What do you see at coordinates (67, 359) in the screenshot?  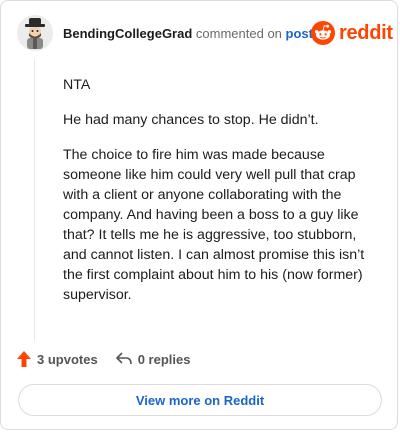 I see `upvote-count: 3 upvotes` at bounding box center [67, 359].